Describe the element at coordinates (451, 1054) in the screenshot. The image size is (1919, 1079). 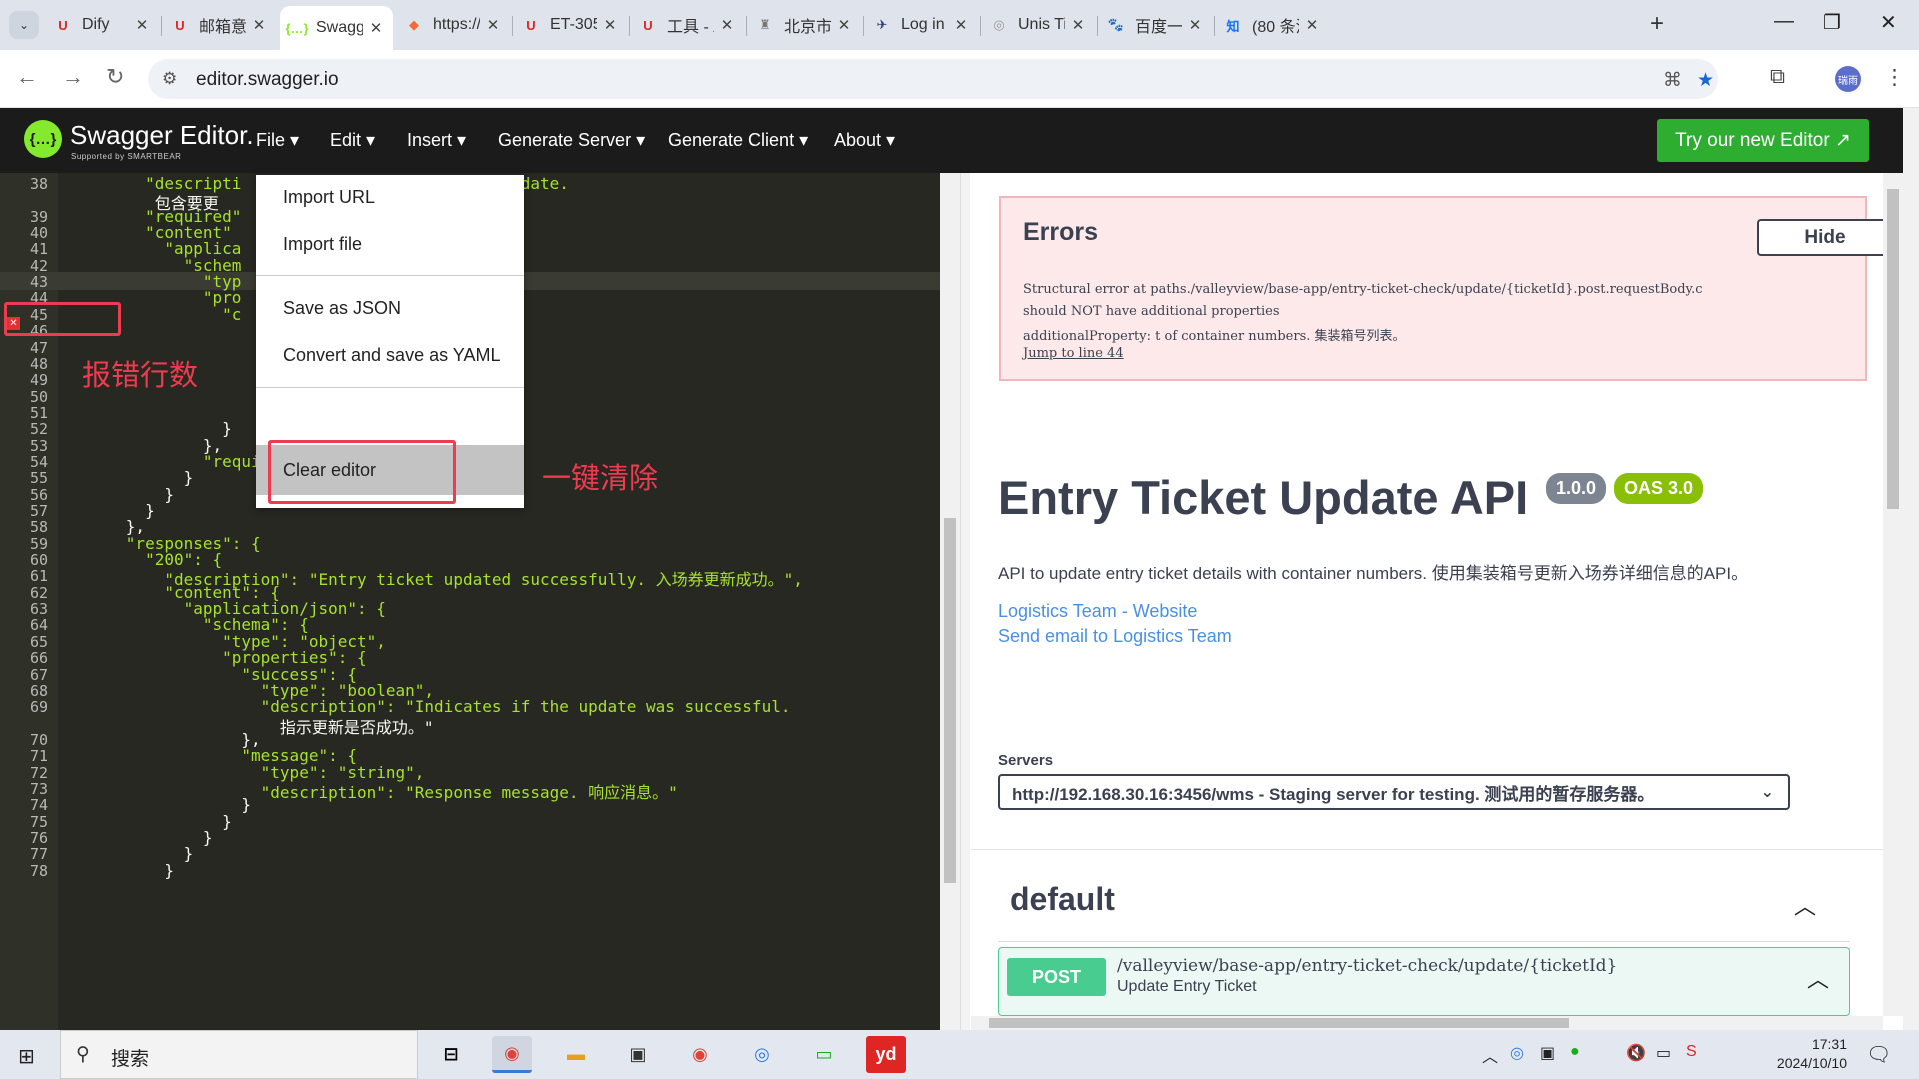
I see `task-view-icon: ⊟` at that location.